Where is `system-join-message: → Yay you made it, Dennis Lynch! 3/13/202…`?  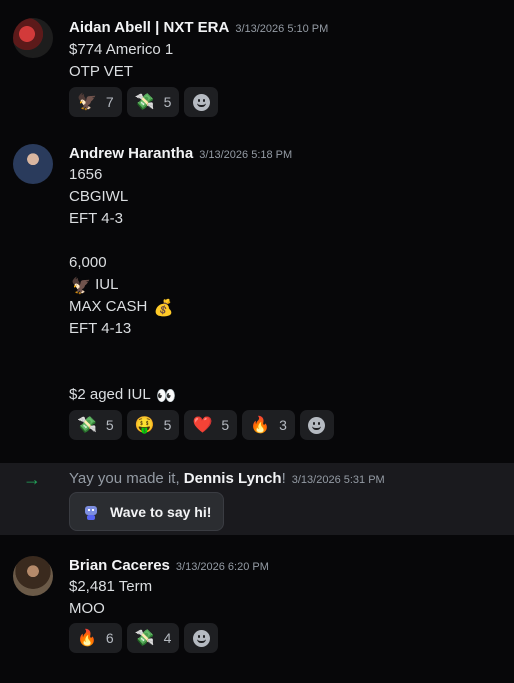
system-join-message: → Yay you made it, Dennis Lynch! 3/13/202… is located at coordinates (257, 499).